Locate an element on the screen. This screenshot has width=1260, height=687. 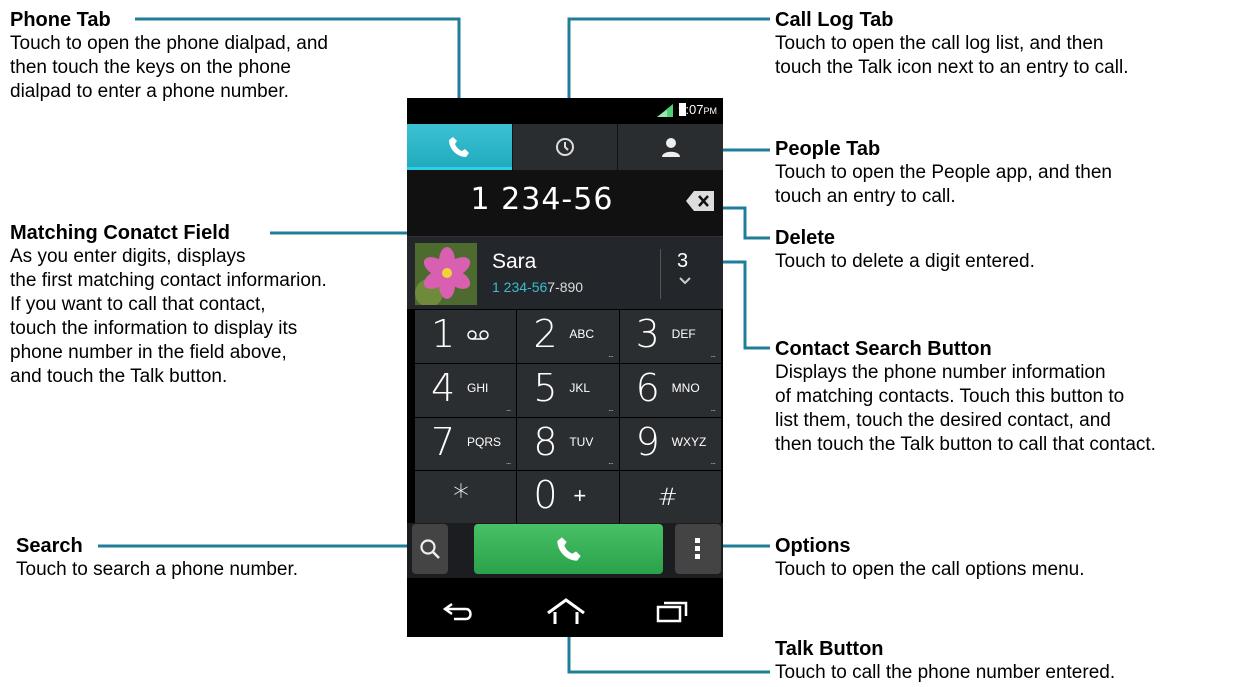
contact-search-button: 3 is located at coordinates (682, 261).